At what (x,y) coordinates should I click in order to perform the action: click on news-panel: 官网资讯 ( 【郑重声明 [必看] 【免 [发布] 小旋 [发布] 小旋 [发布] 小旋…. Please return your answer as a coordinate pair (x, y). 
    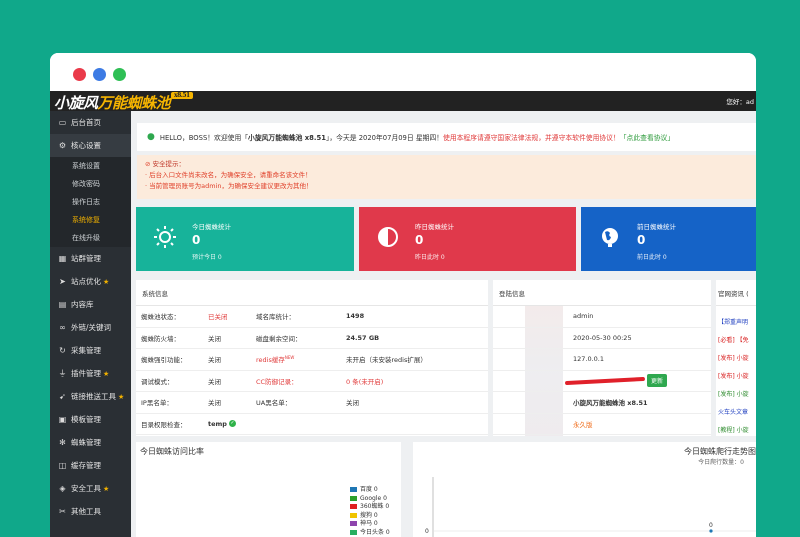
    Looking at the image, I should click on (736, 358).